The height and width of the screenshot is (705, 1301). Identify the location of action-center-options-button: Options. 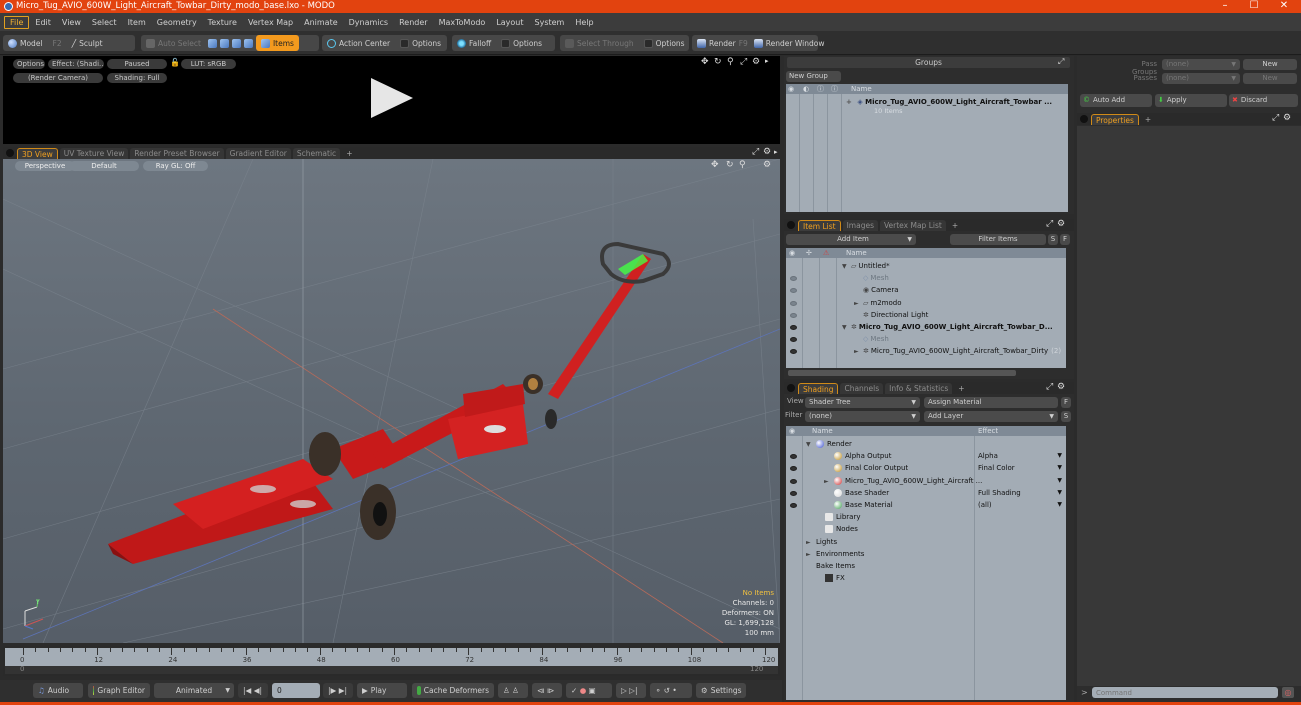
(420, 43).